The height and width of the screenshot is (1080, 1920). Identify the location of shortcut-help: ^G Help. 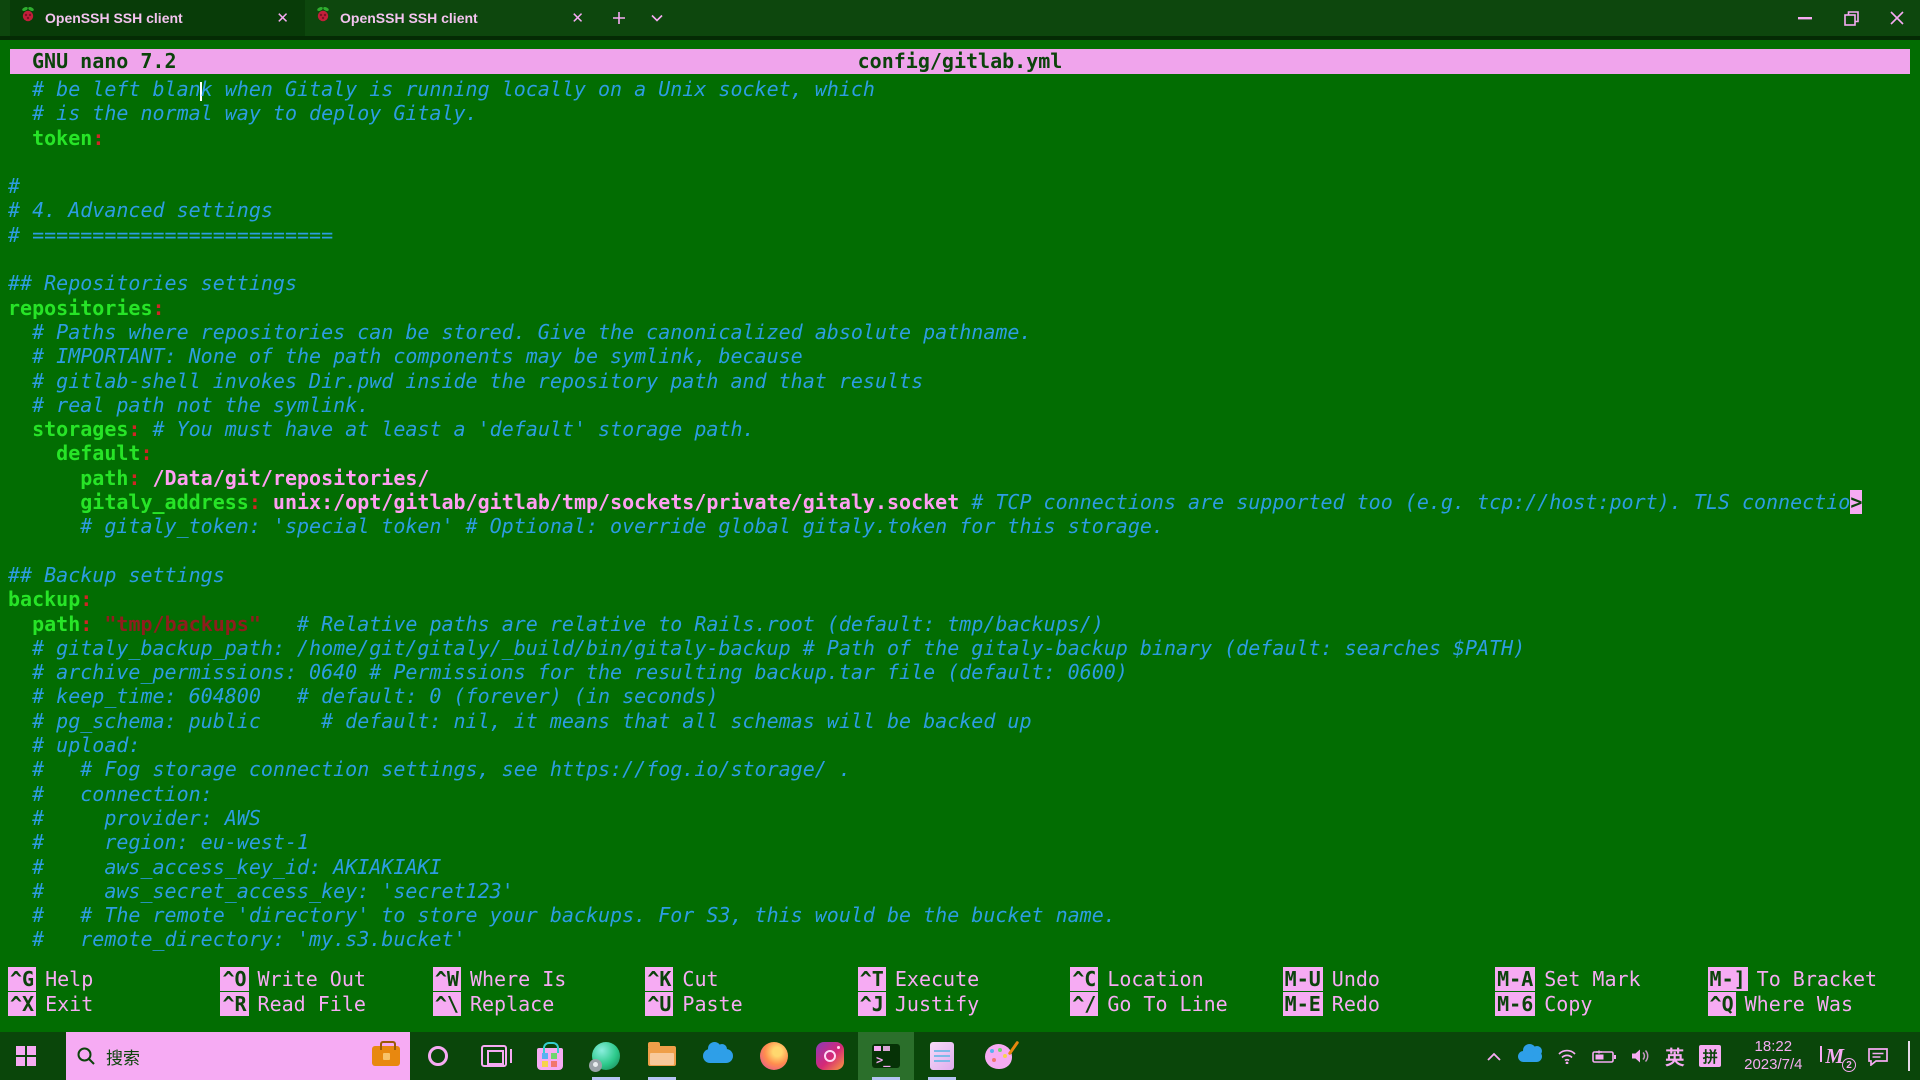
(114, 979).